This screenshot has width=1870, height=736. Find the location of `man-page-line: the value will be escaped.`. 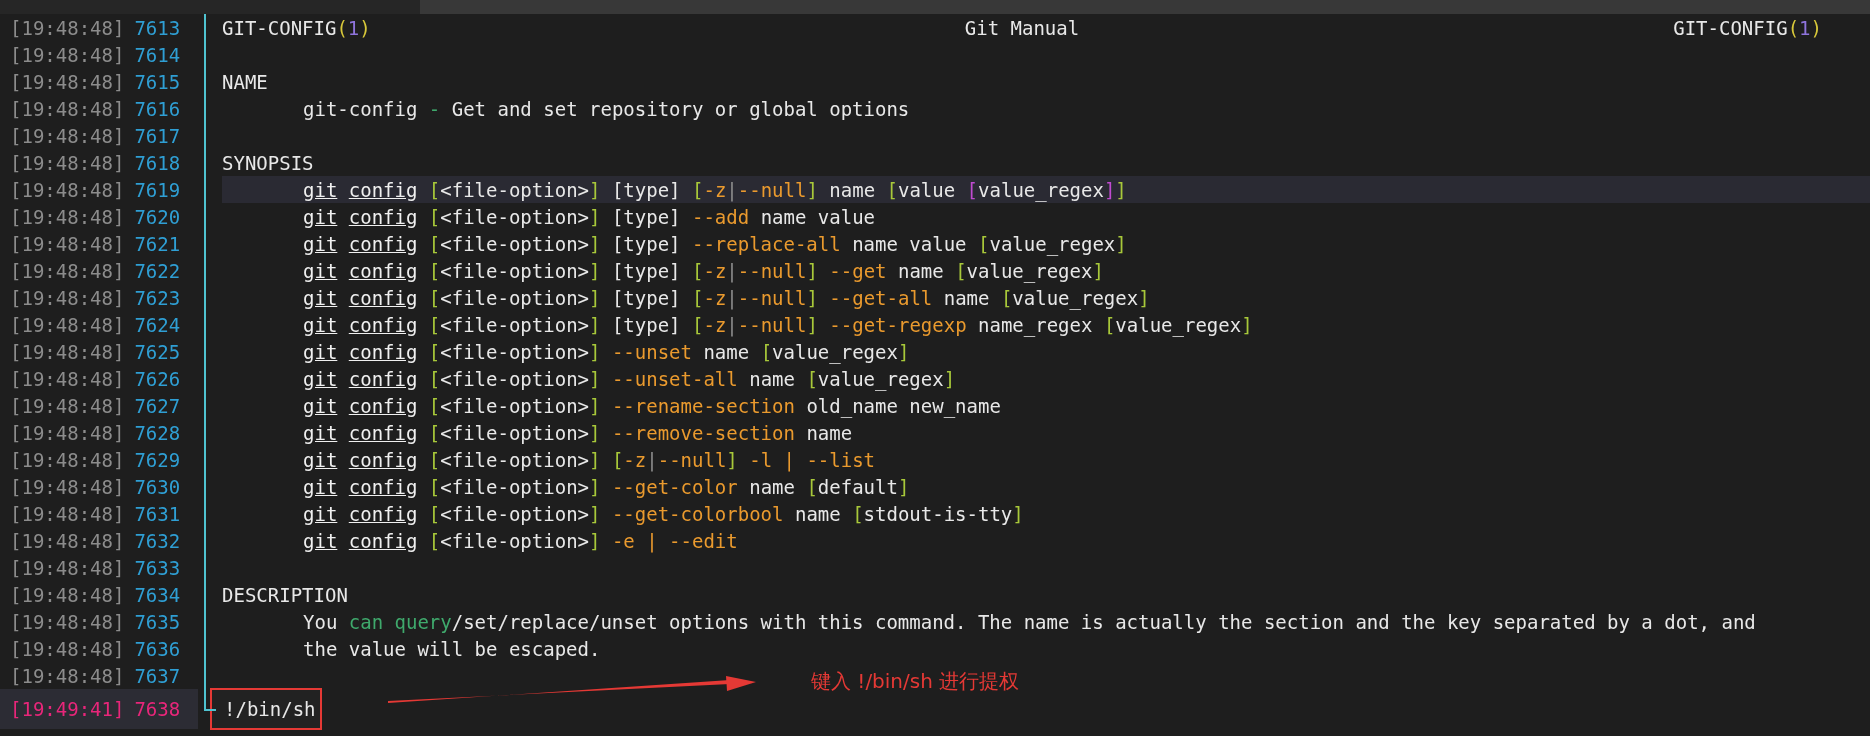

man-page-line: the value will be escaped. is located at coordinates (452, 649).